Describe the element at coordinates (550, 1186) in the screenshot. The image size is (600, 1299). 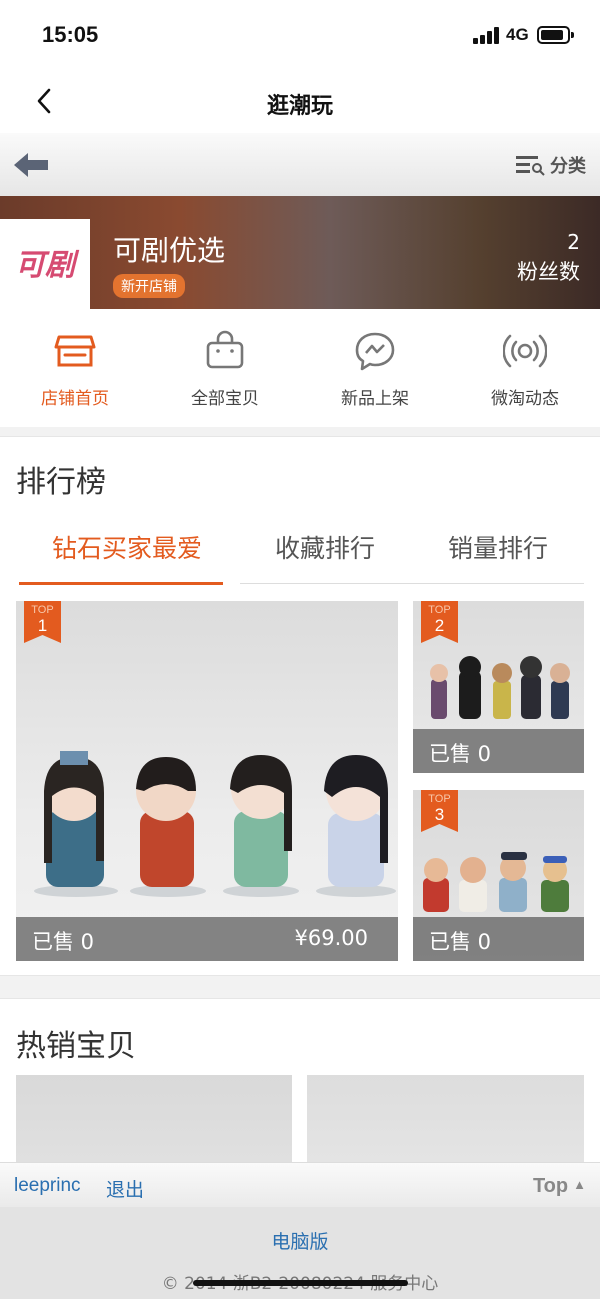
I see `top-label: Top` at that location.